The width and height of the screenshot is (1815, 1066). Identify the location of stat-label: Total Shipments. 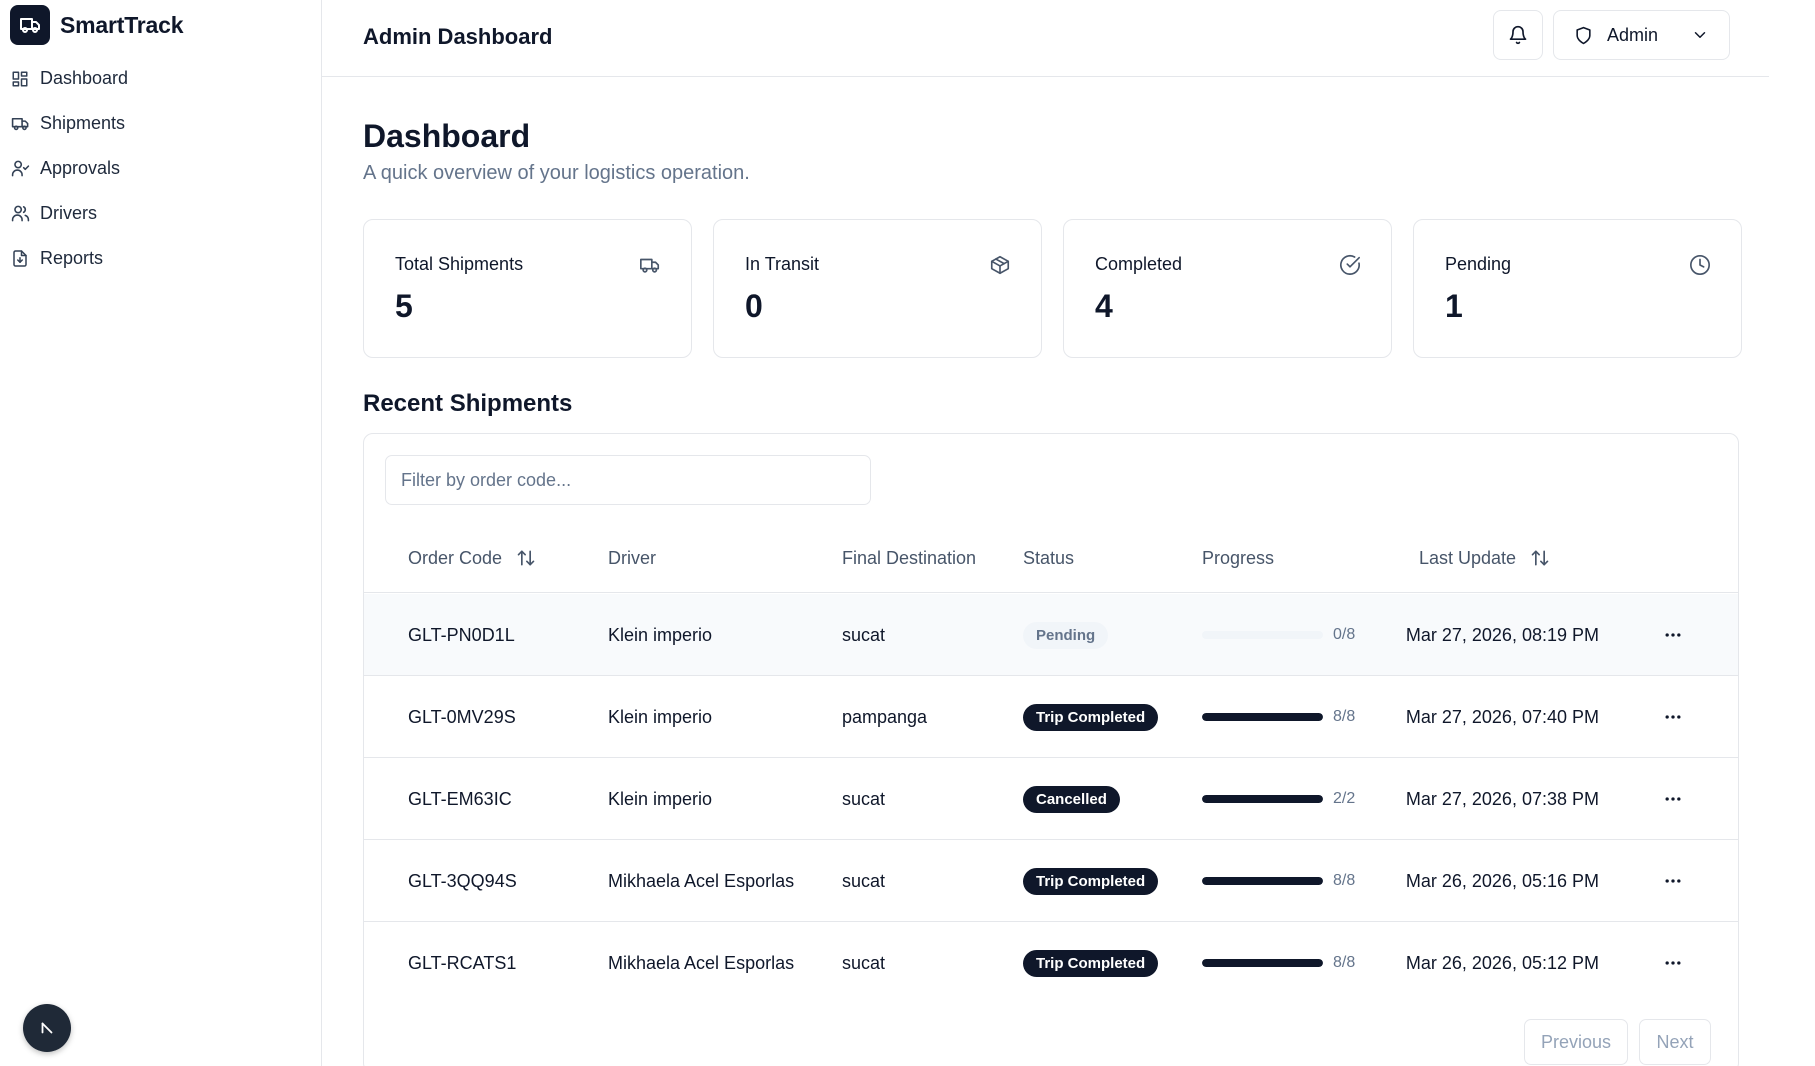
(459, 264).